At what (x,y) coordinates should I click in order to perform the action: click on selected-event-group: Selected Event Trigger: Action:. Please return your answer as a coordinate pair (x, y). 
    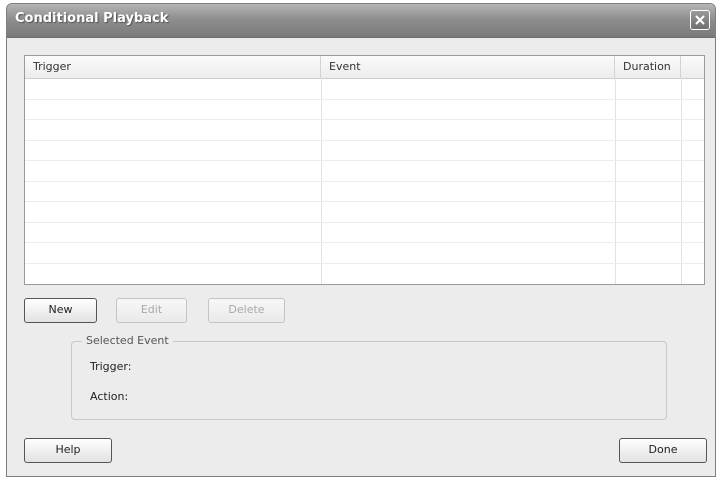
    Looking at the image, I should click on (369, 377).